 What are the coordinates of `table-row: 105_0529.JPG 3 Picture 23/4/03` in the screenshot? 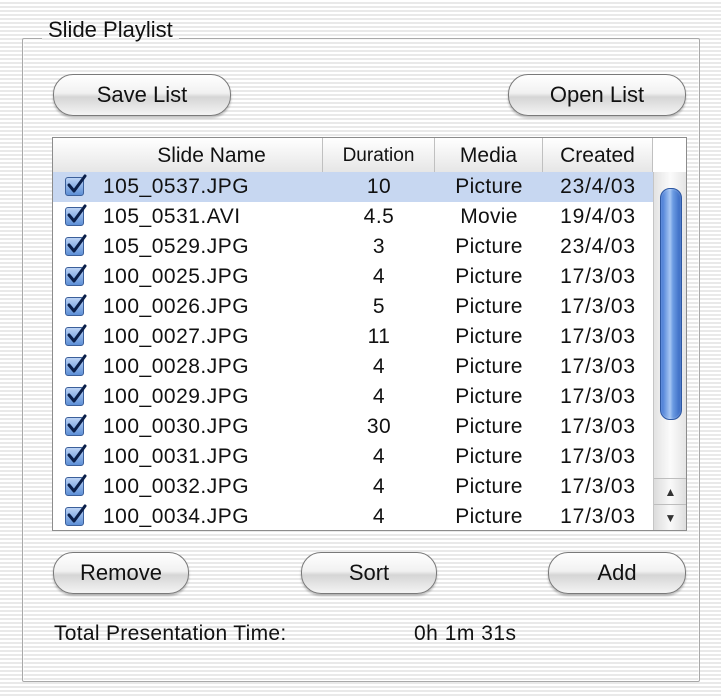 It's located at (353, 247).